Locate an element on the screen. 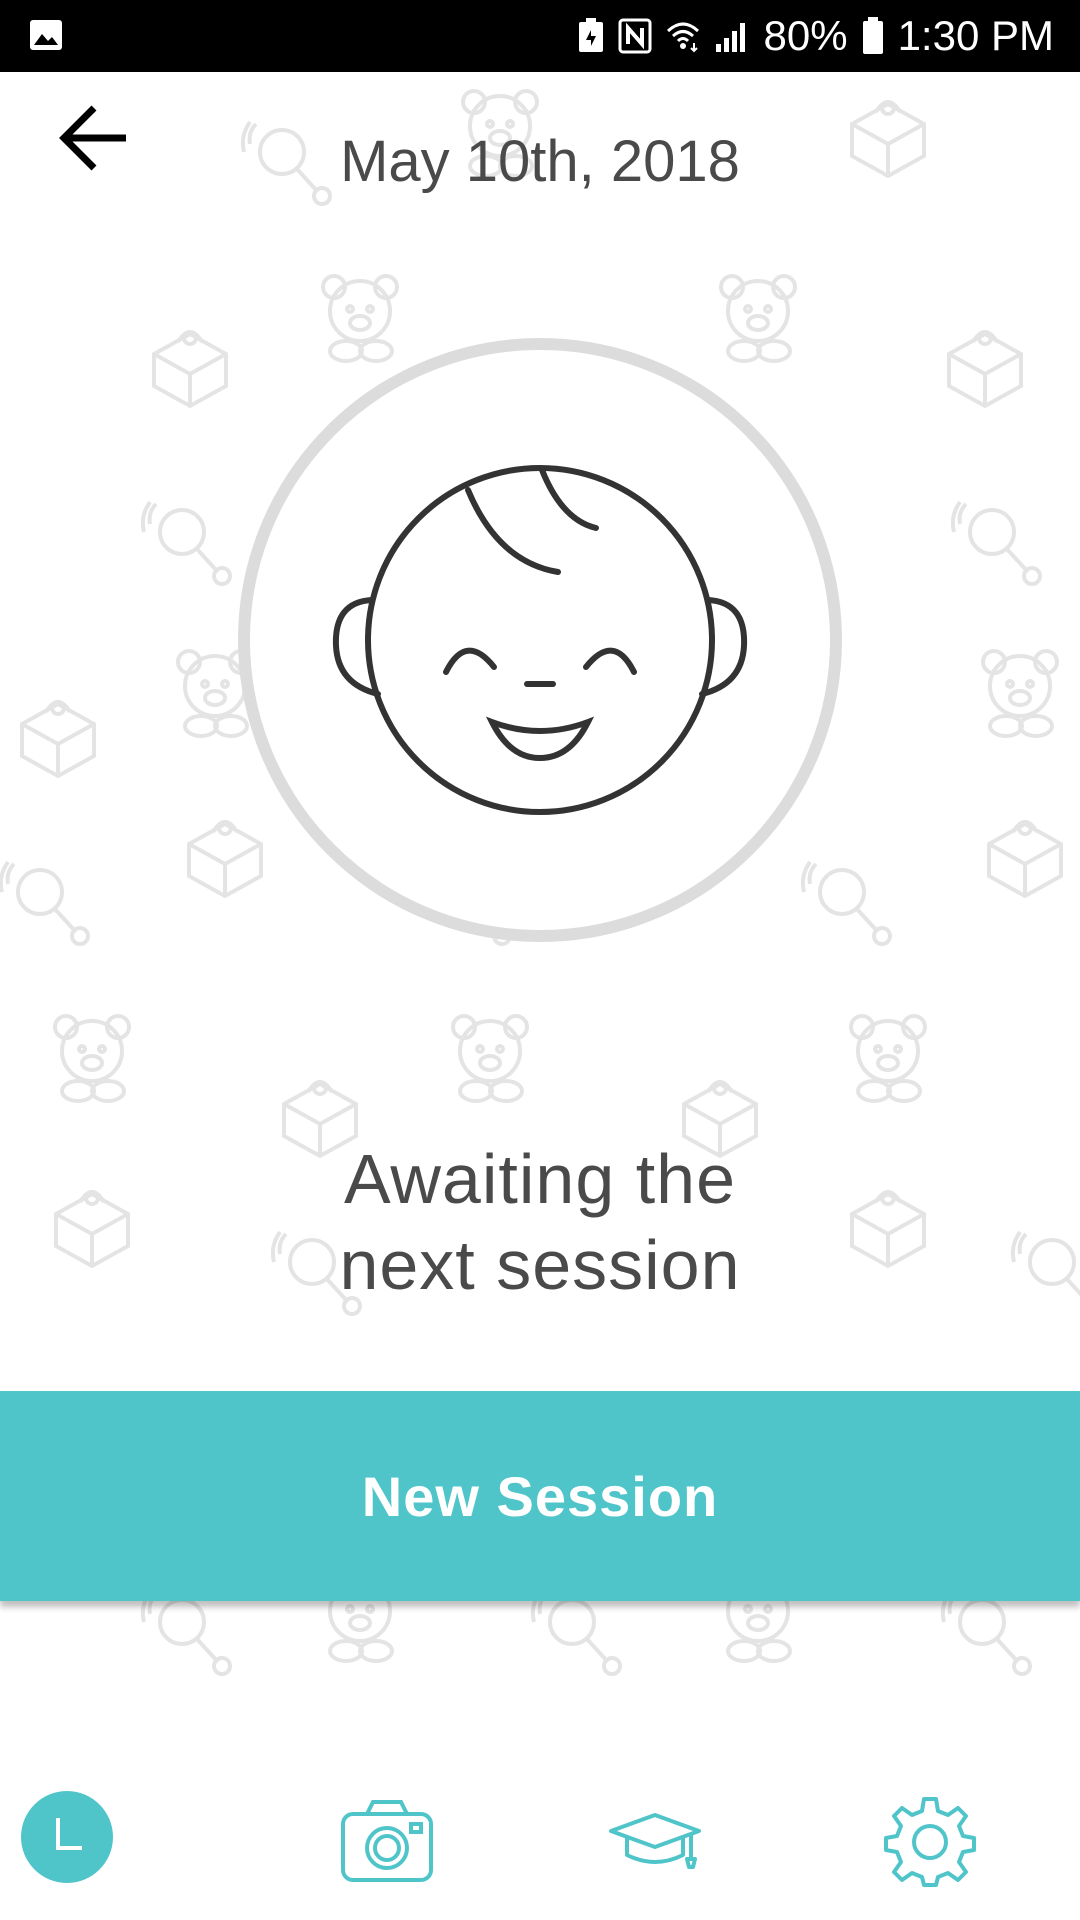 This screenshot has height=1920, width=1080. session-date-title: May 10th, 2018 is located at coordinates (540, 161).